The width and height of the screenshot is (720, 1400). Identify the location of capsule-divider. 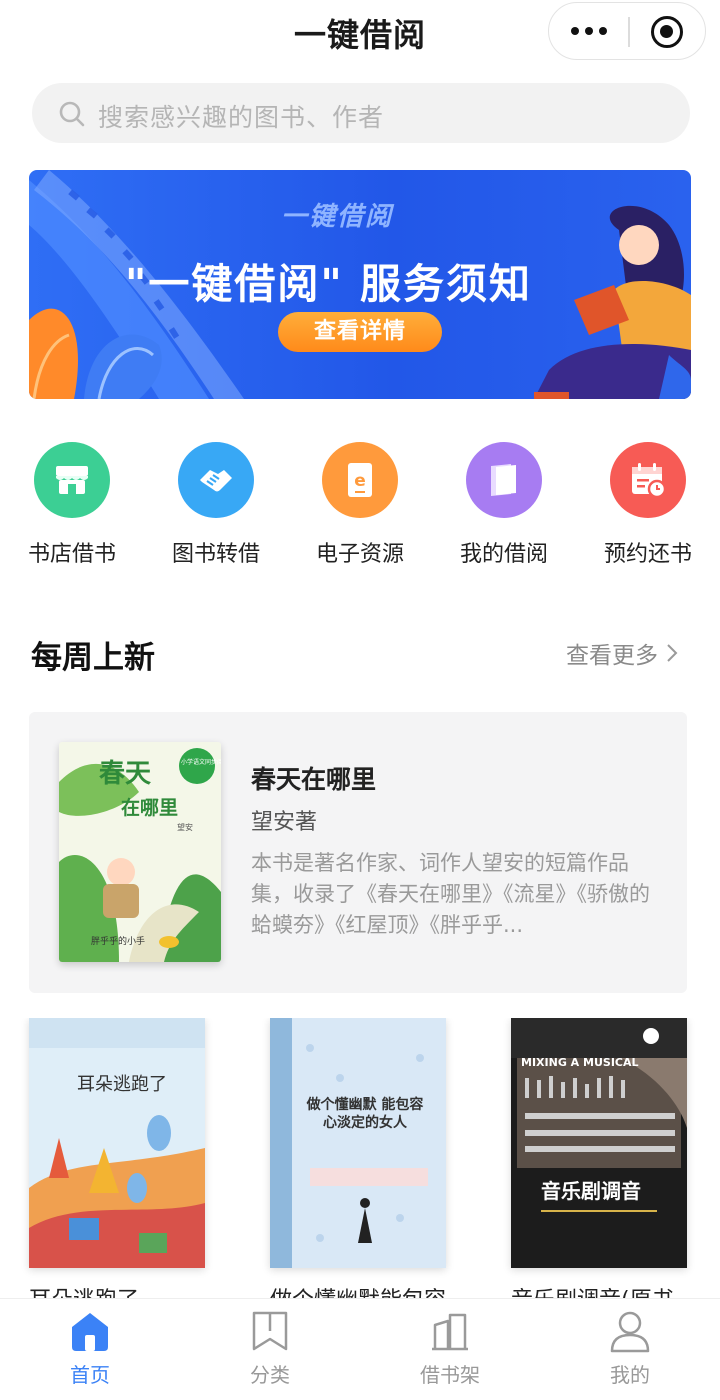
(629, 32).